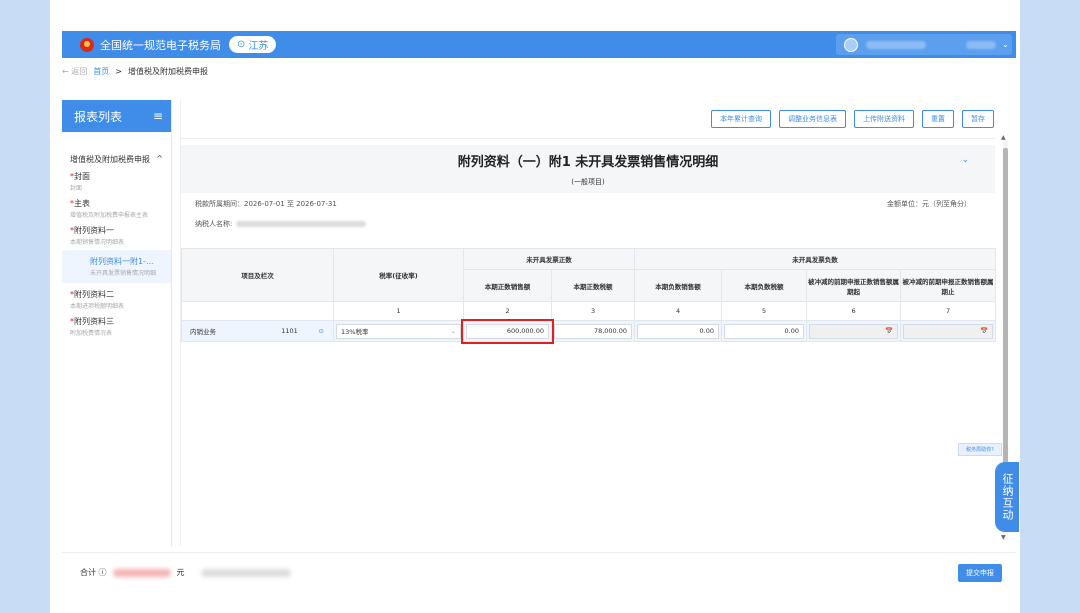 Image resolution: width=1080 pixels, height=613 pixels. Describe the element at coordinates (87, 44) in the screenshot. I see `tax-emblem-icon` at that location.